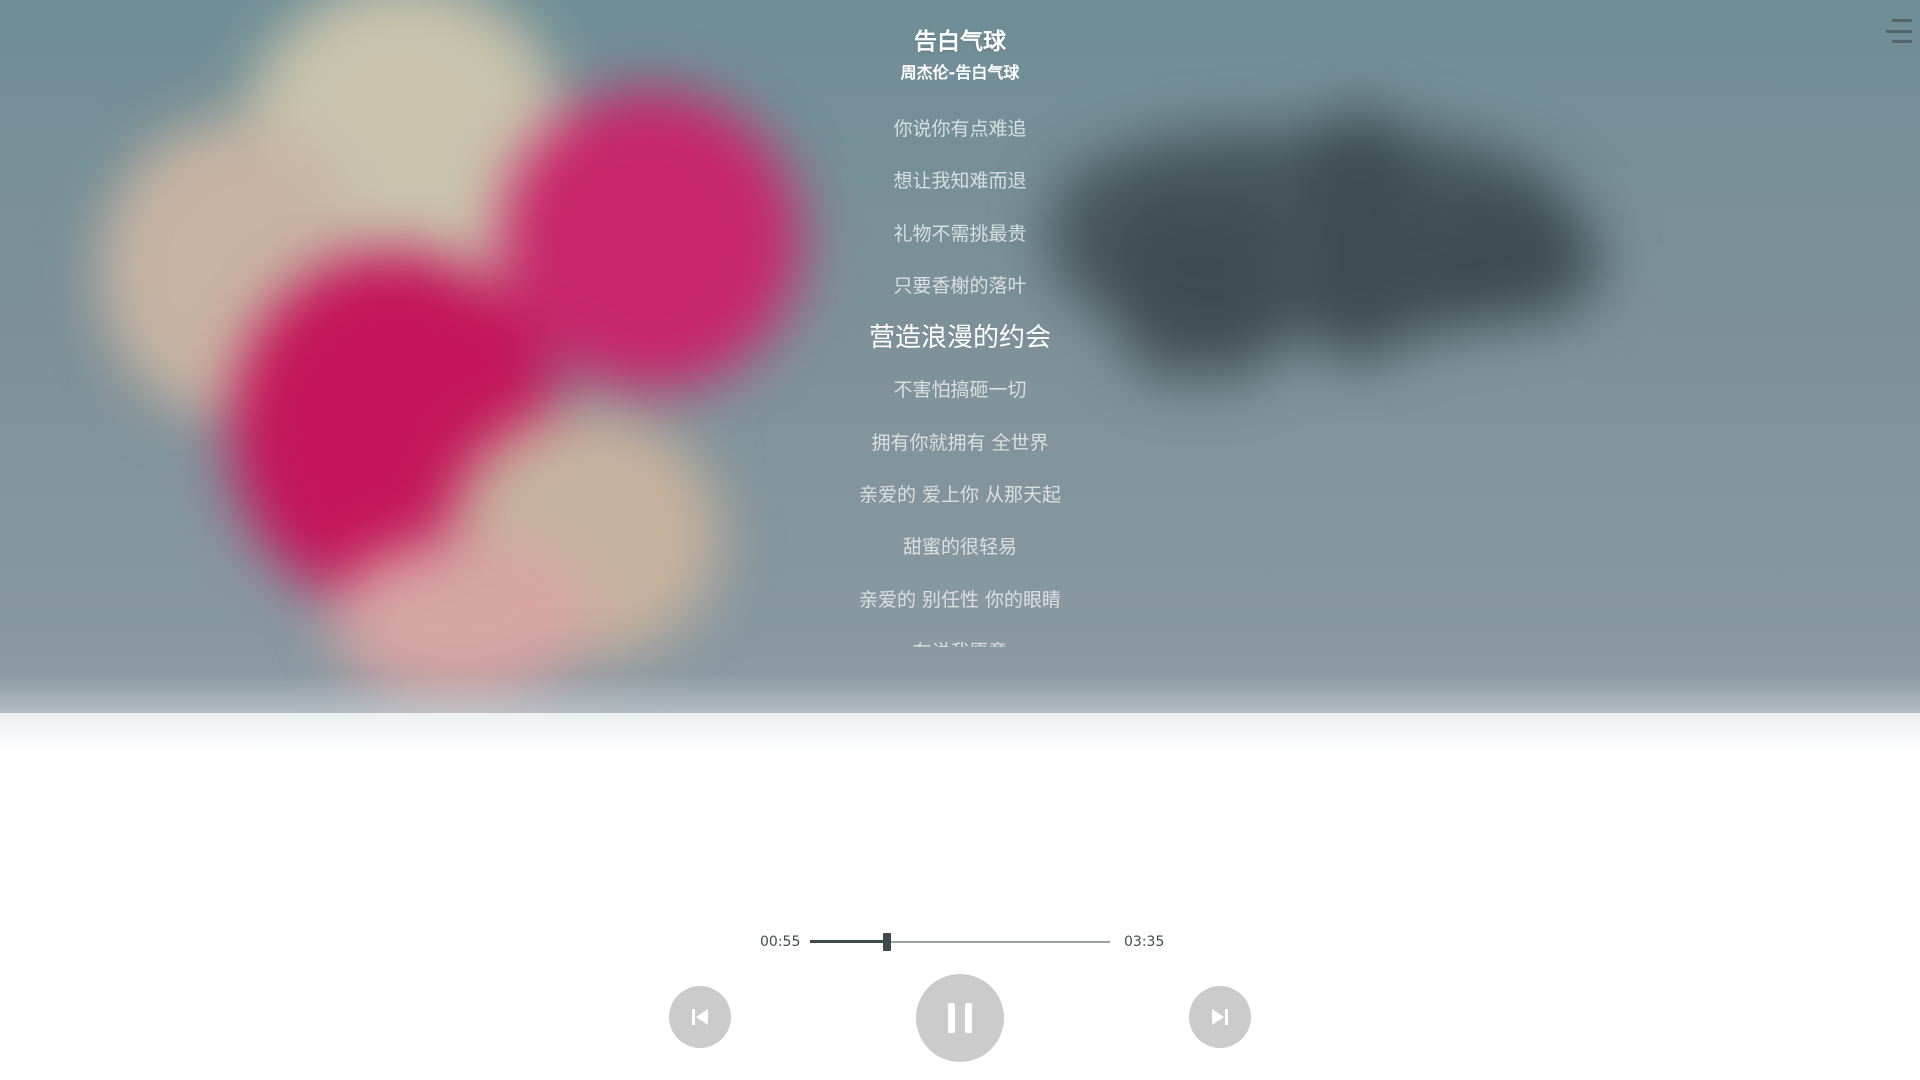  What do you see at coordinates (959, 547) in the screenshot?
I see `lyric-line: 甜蜜的很轻易` at bounding box center [959, 547].